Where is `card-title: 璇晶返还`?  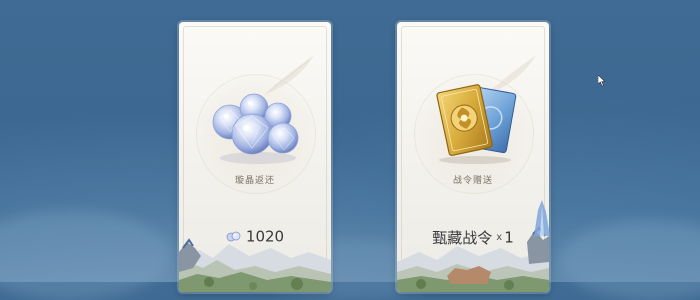 card-title: 璇晶返还 is located at coordinates (254, 181).